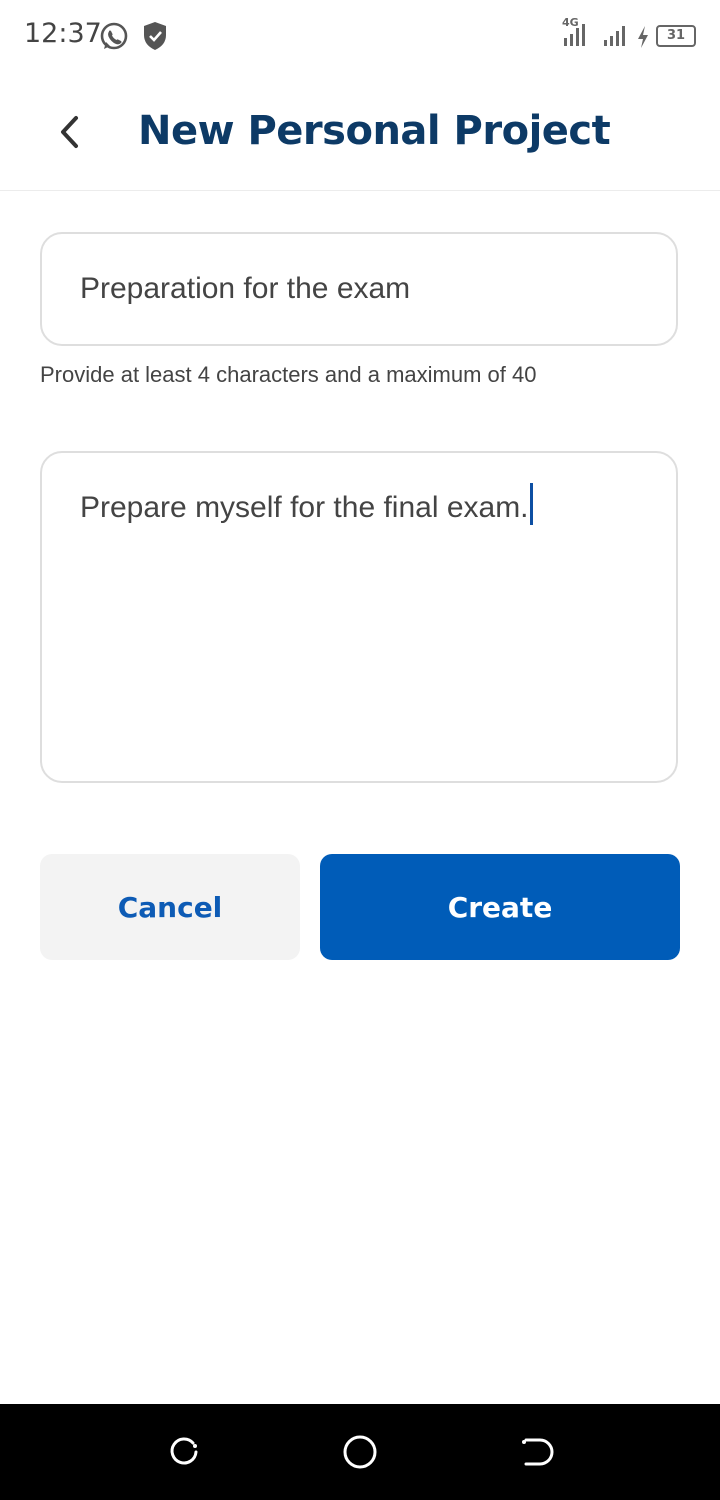 Image resolution: width=720 pixels, height=1500 pixels. I want to click on back-button, so click(70, 132).